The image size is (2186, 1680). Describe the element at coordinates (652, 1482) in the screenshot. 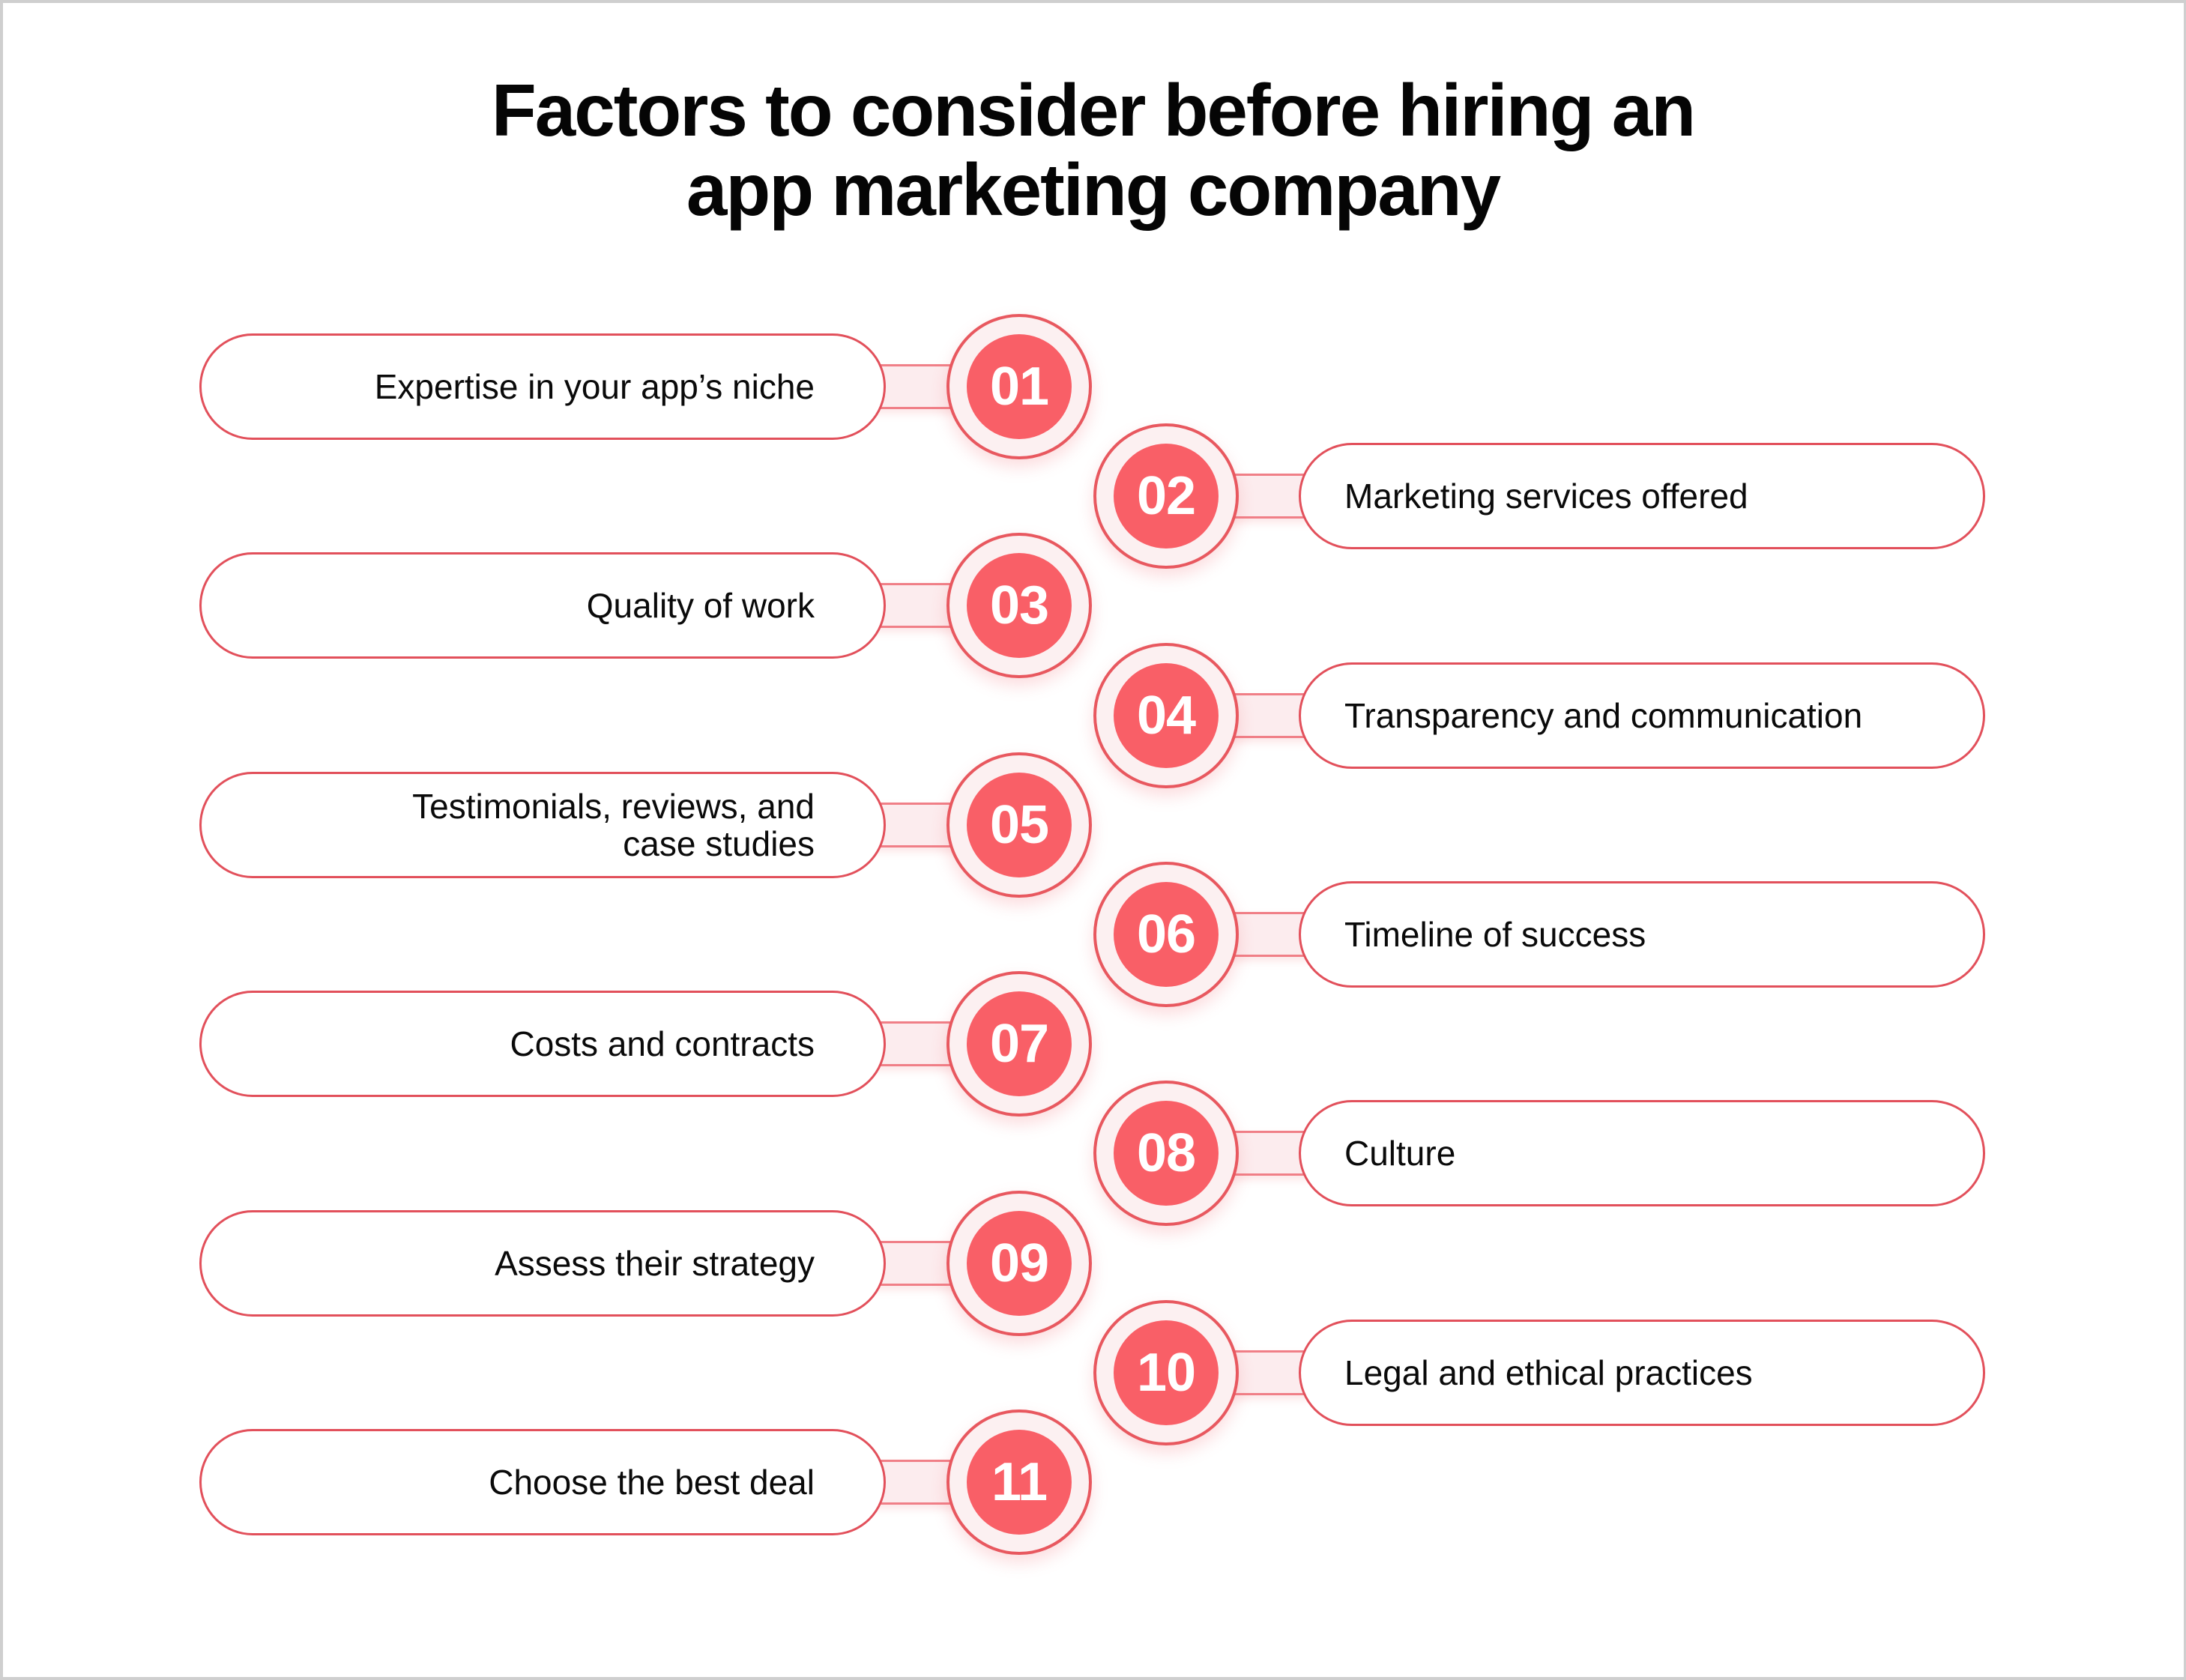

I see `factor-label: Choose the best deal` at that location.